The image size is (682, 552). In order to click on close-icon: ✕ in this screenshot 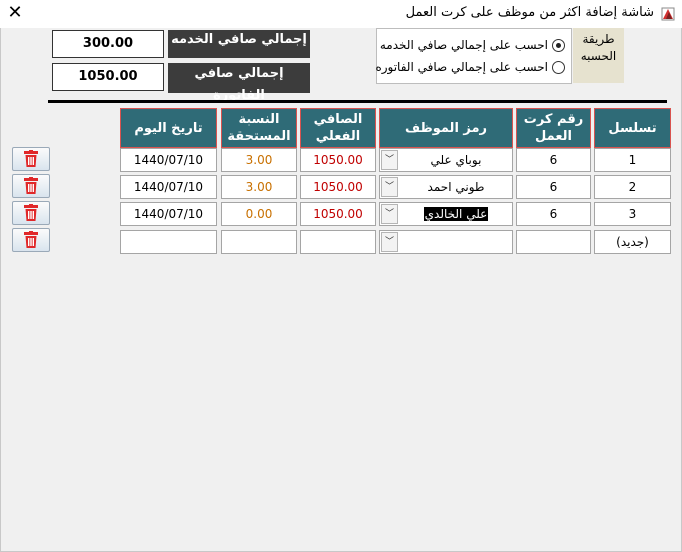, I will do `click(15, 13)`.